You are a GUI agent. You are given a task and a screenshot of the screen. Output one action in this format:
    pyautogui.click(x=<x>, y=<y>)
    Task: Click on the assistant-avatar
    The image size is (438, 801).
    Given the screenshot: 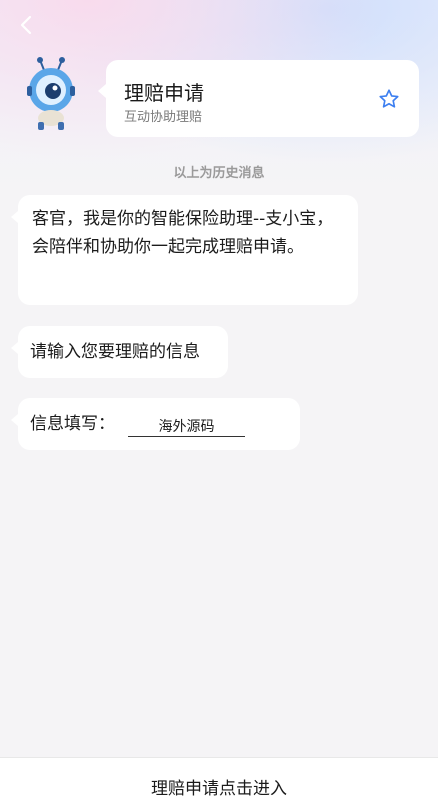 What is the action you would take?
    pyautogui.click(x=51, y=94)
    